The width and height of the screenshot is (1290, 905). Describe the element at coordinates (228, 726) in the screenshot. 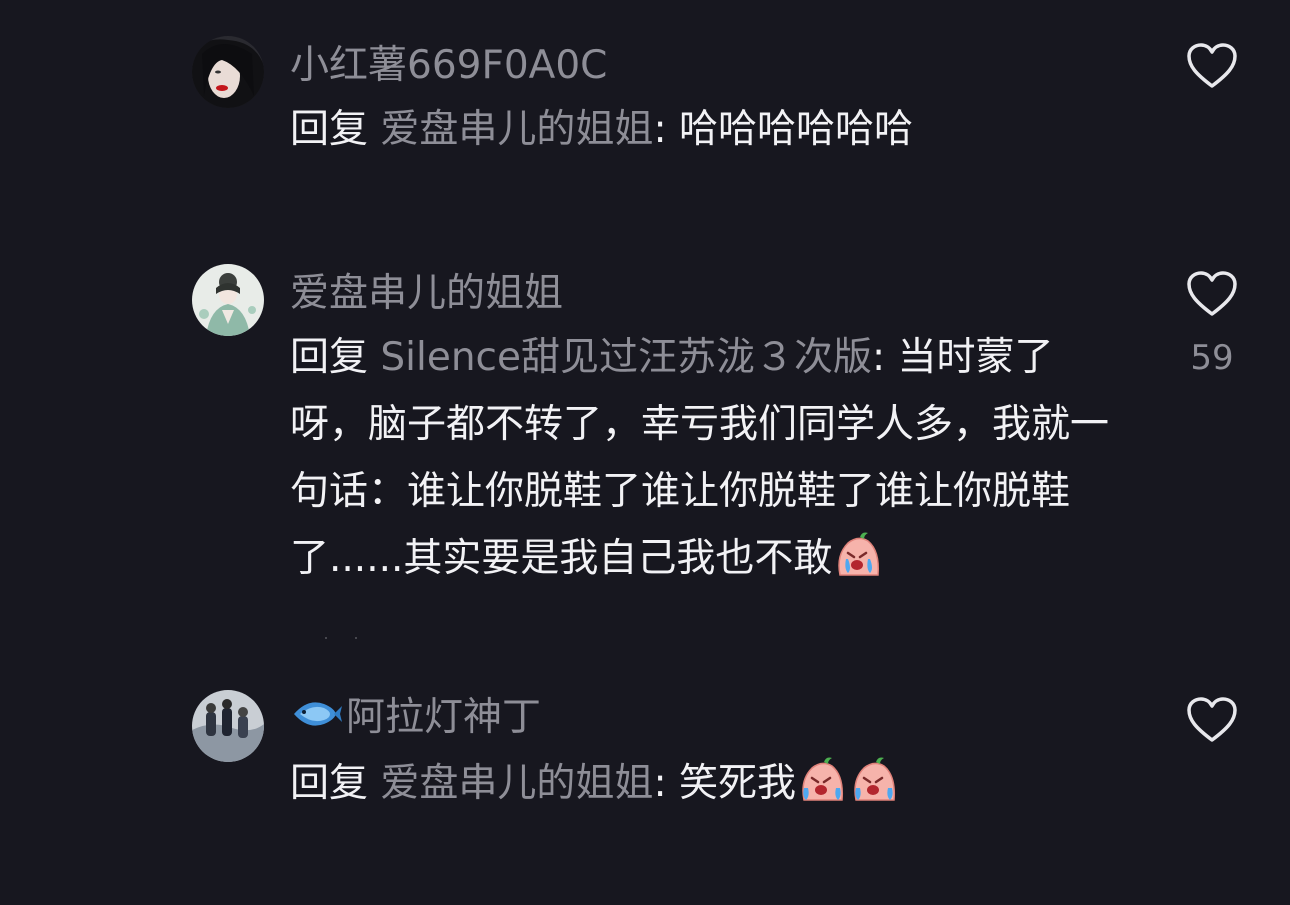

I see `avatar` at that location.